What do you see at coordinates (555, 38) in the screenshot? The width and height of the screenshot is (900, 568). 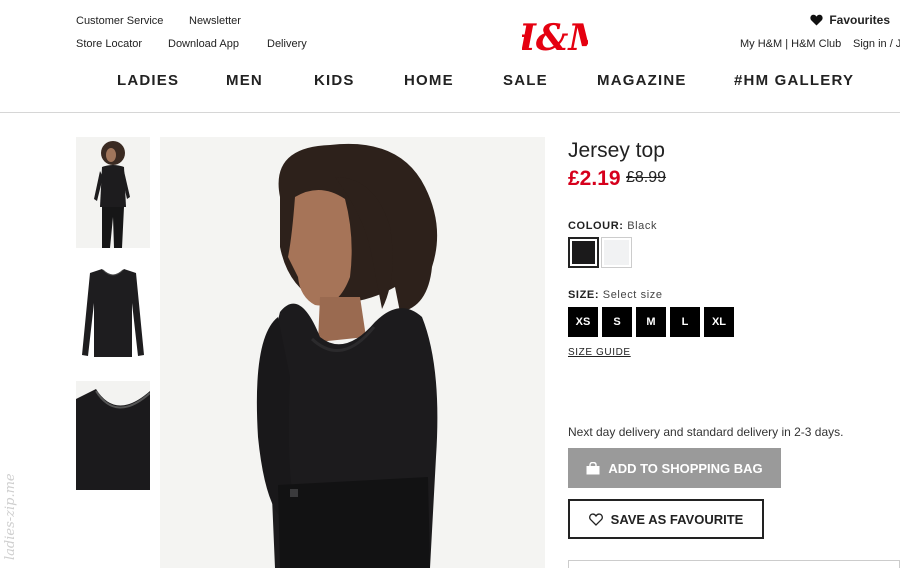 I see `hm-logo-text: H&M` at bounding box center [555, 38].